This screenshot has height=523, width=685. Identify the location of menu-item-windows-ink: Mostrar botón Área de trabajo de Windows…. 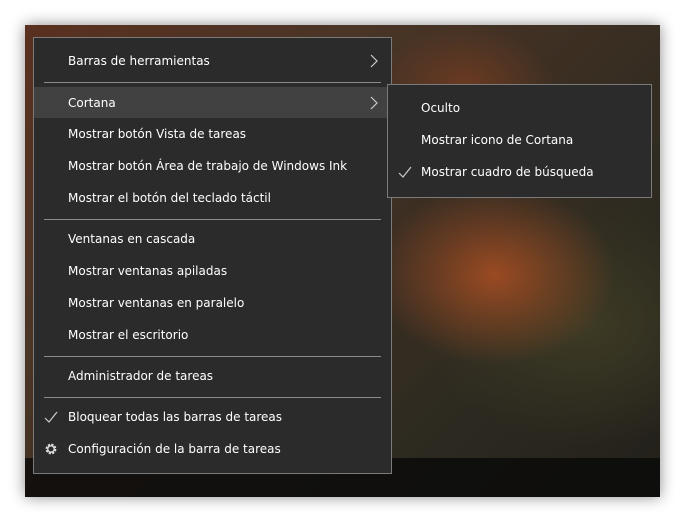
(212, 166).